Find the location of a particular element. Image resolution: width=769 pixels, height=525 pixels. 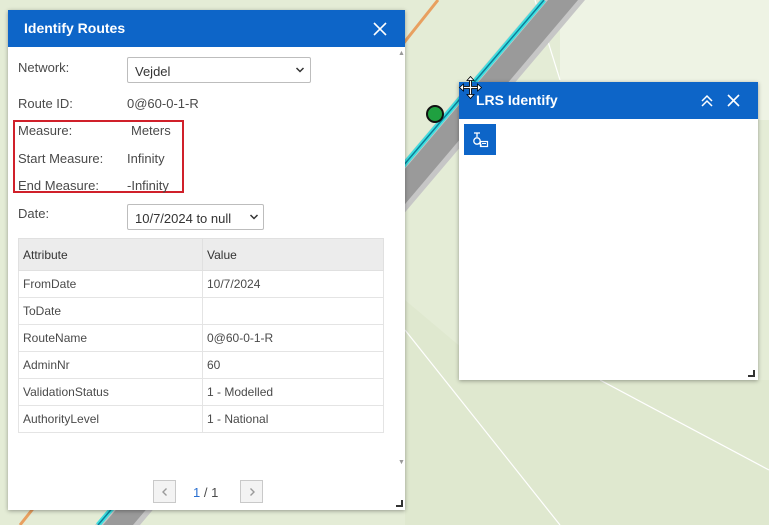

table-row: AdminNr 60 is located at coordinates (201, 365).